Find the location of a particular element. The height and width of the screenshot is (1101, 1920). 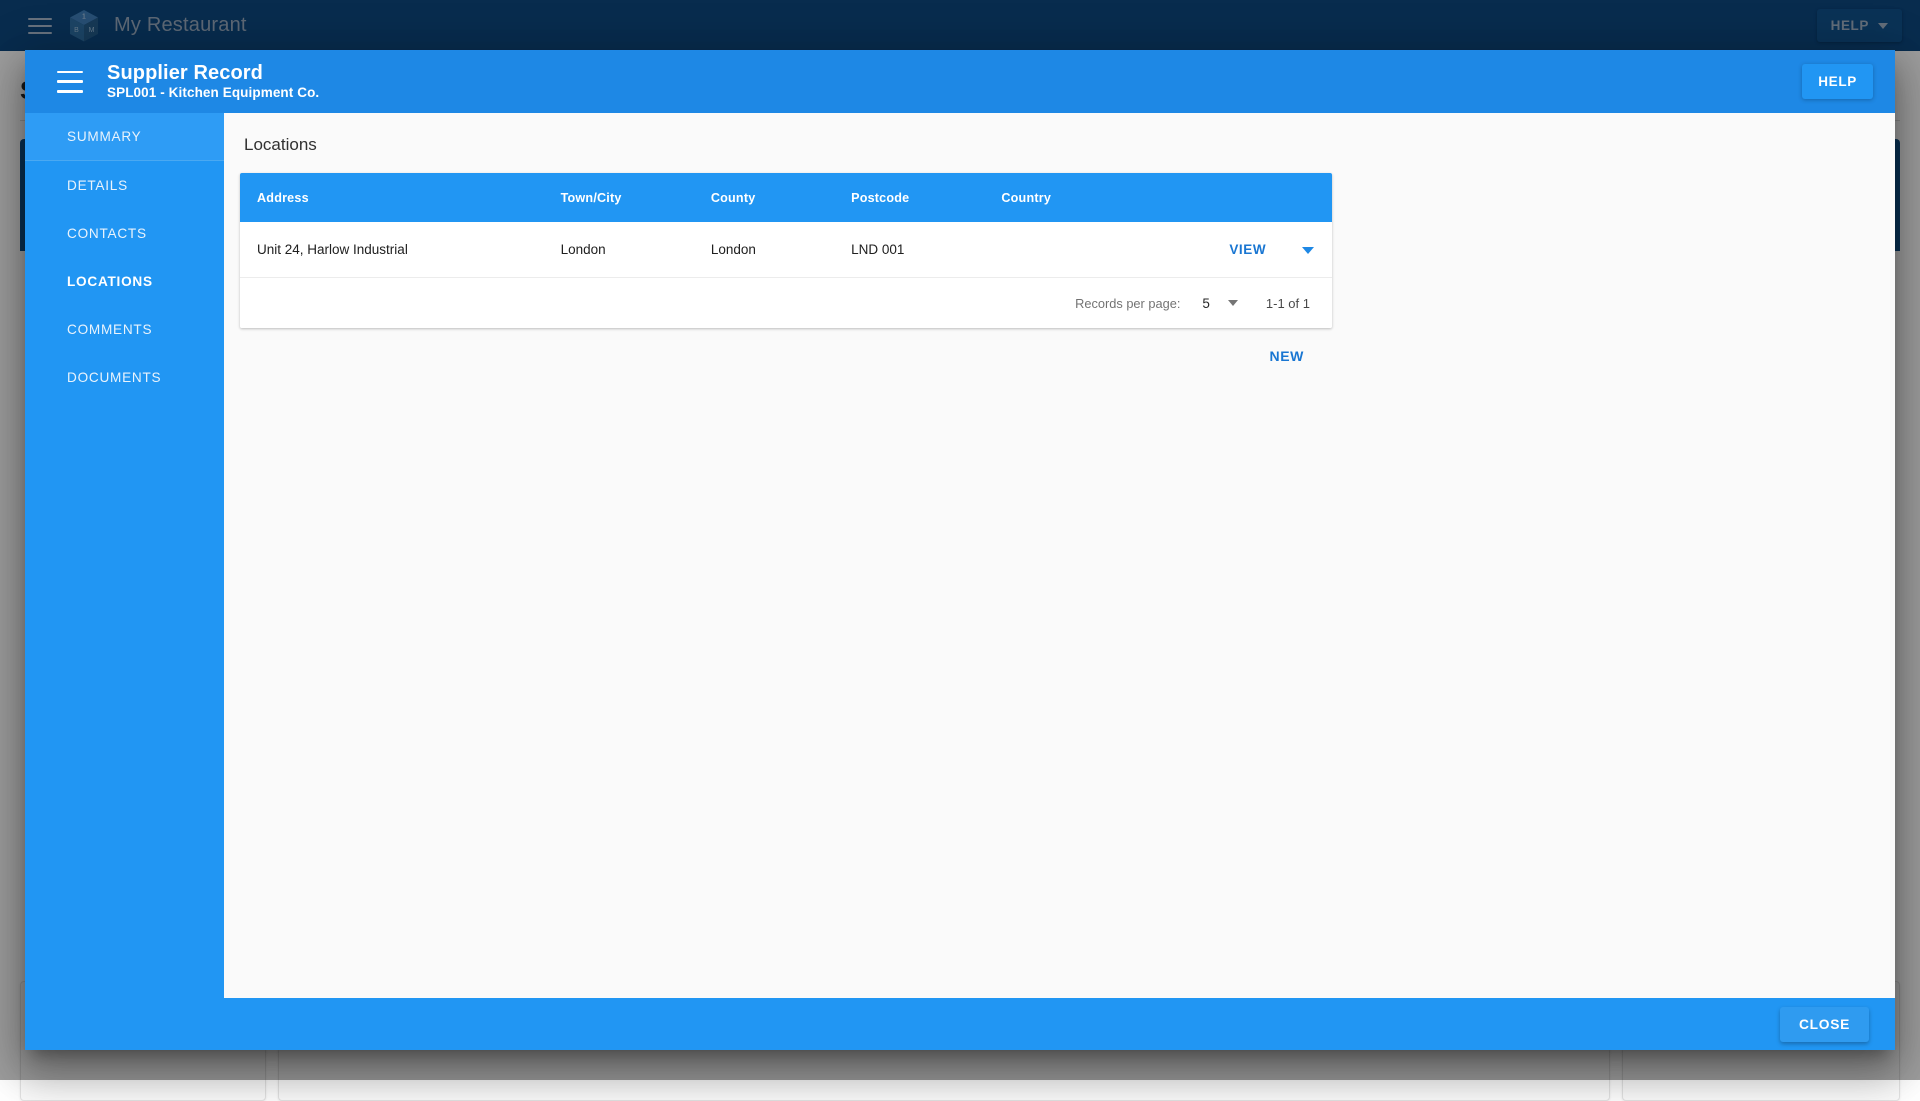

records-per-page-select: 5 is located at coordinates (1220, 303).